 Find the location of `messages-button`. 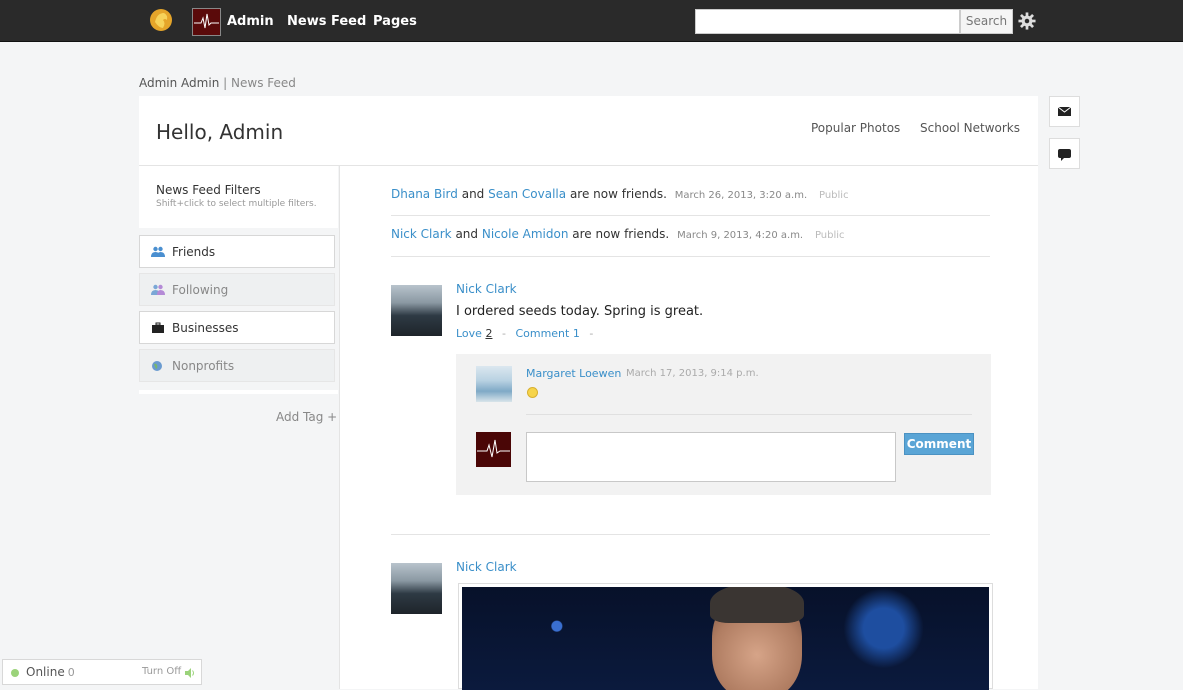

messages-button is located at coordinates (1064, 111).